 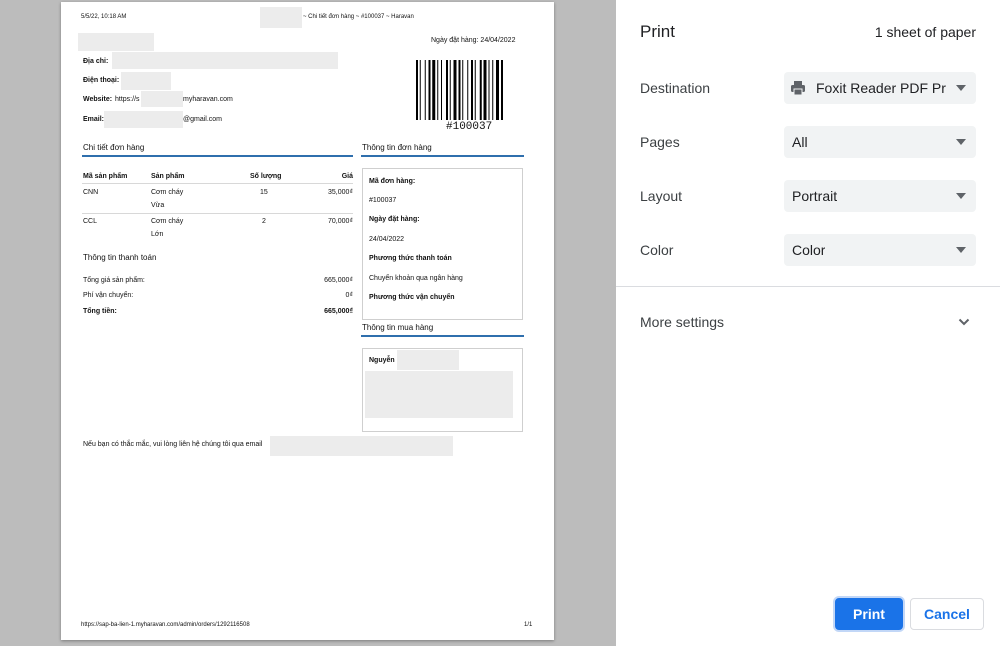 I want to click on col-price-header: Giá, so click(x=347, y=176).